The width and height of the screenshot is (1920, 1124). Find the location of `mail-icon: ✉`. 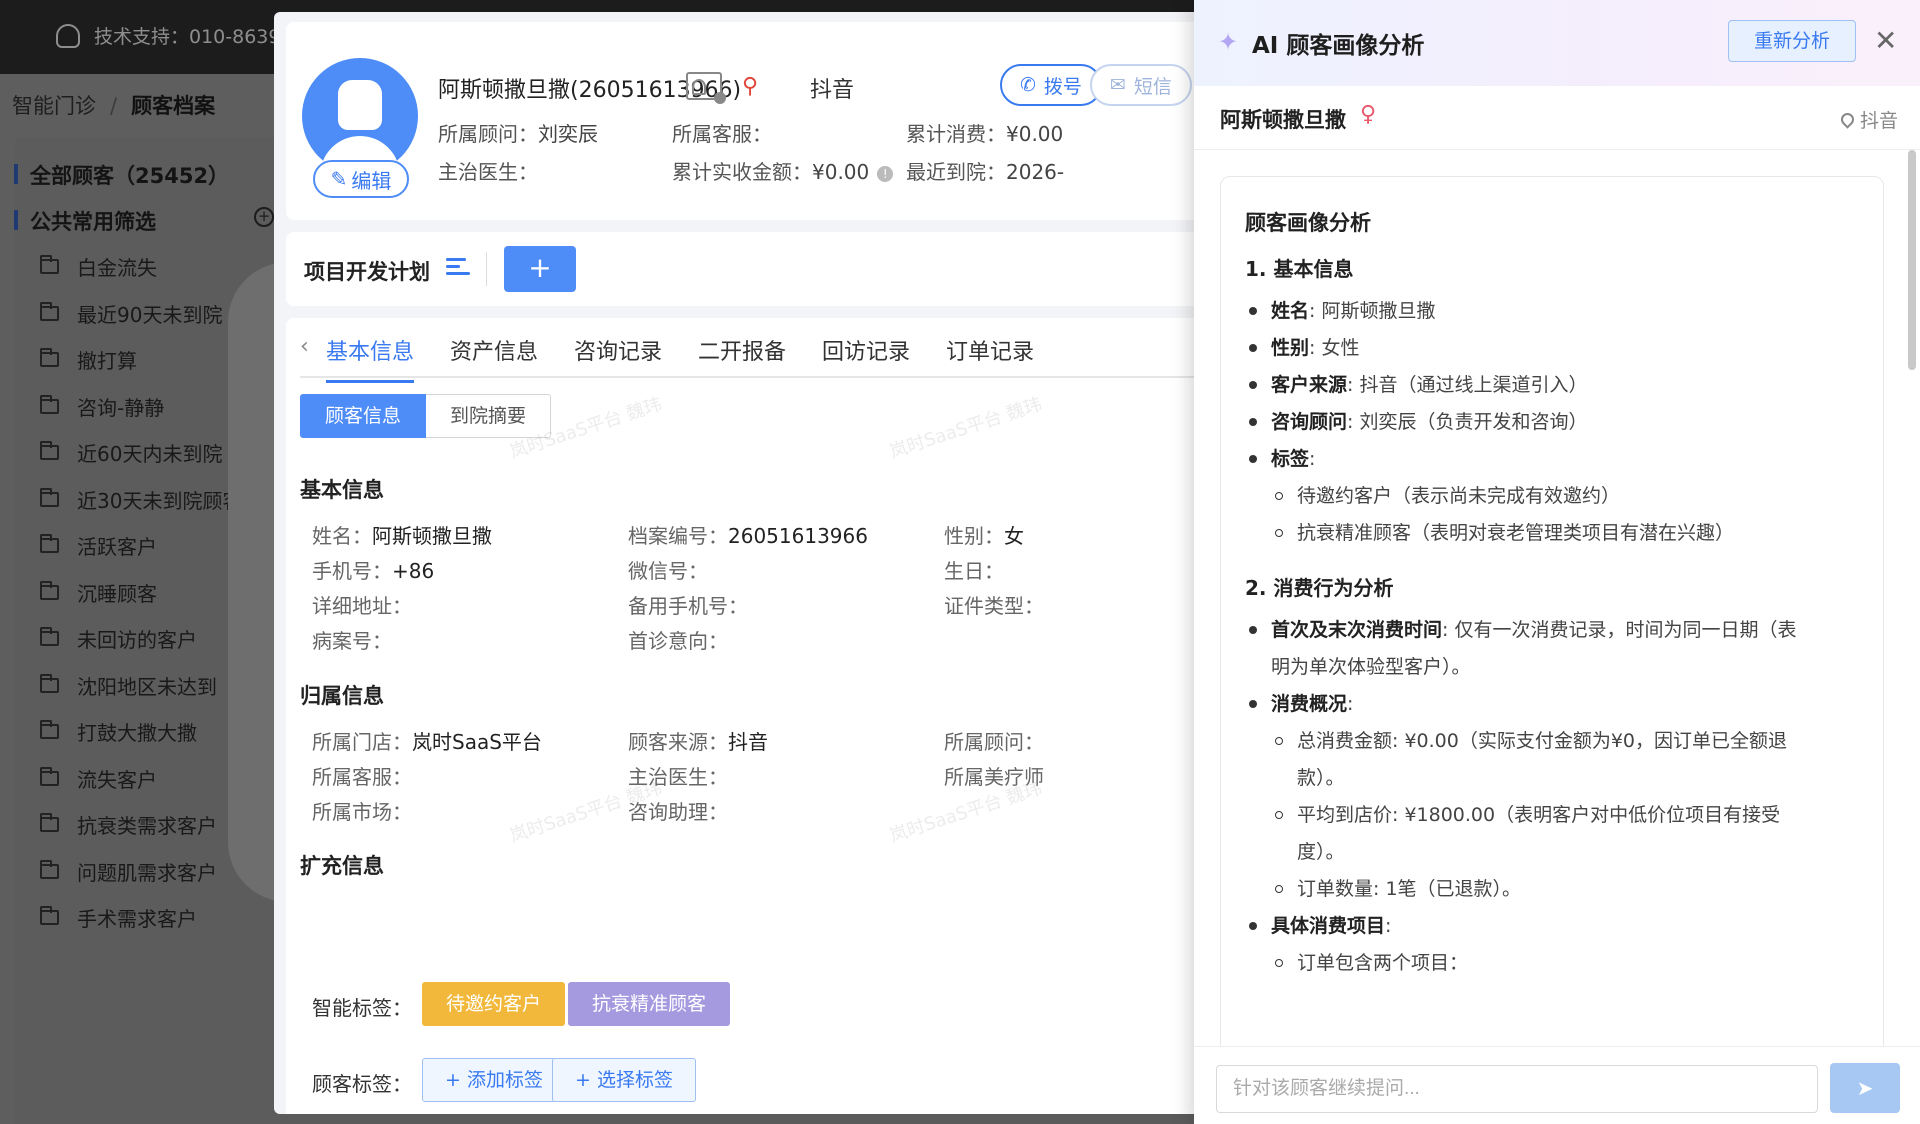

mail-icon: ✉ is located at coordinates (1118, 85).